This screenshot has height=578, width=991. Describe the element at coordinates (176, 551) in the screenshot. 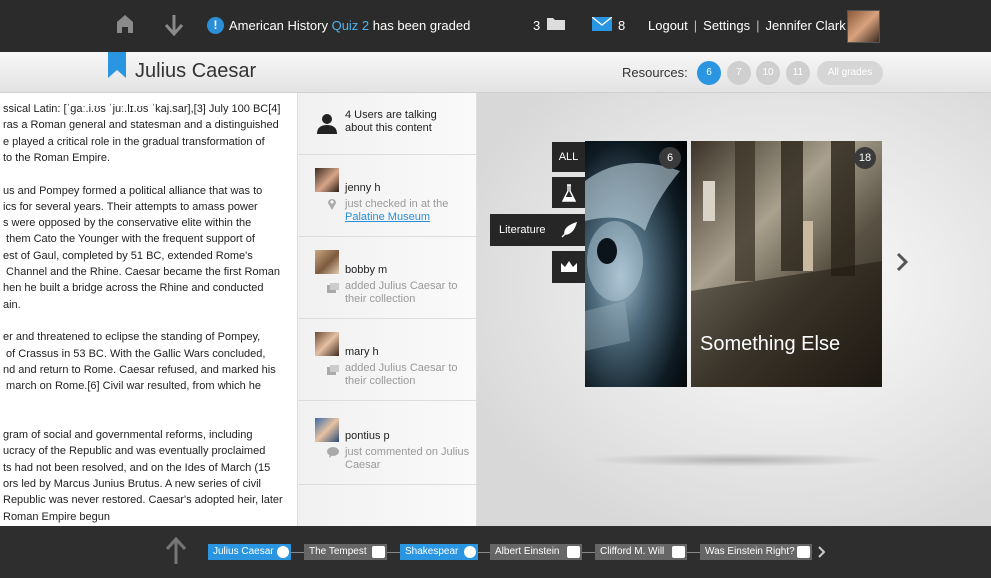

I see `up-arrow-icon` at that location.